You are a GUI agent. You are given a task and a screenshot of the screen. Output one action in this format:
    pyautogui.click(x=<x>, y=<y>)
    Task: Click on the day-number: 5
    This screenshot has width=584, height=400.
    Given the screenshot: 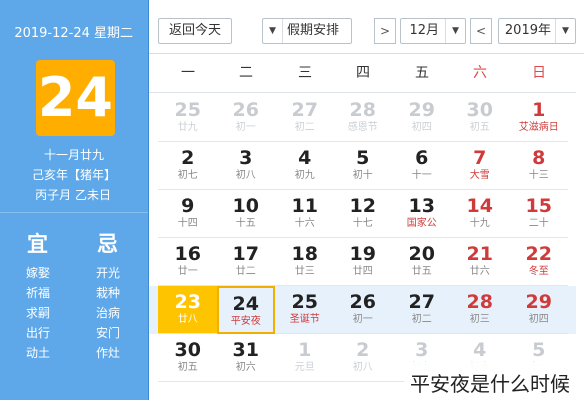 What is the action you would take?
    pyautogui.click(x=539, y=350)
    